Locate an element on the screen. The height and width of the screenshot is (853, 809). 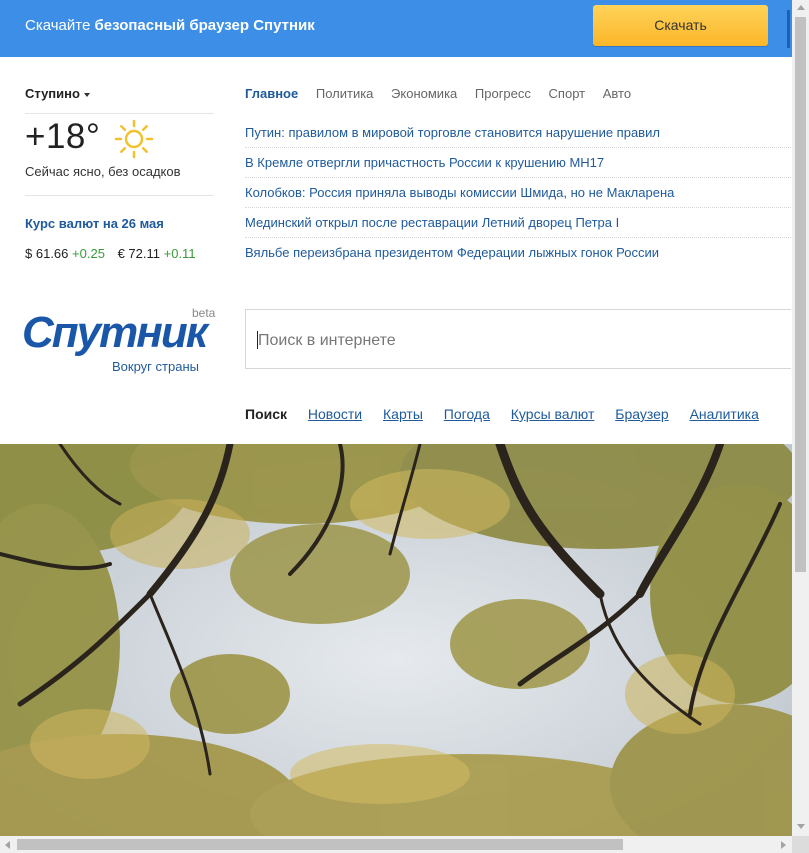
vertical-scrollbar is located at coordinates (800, 418).